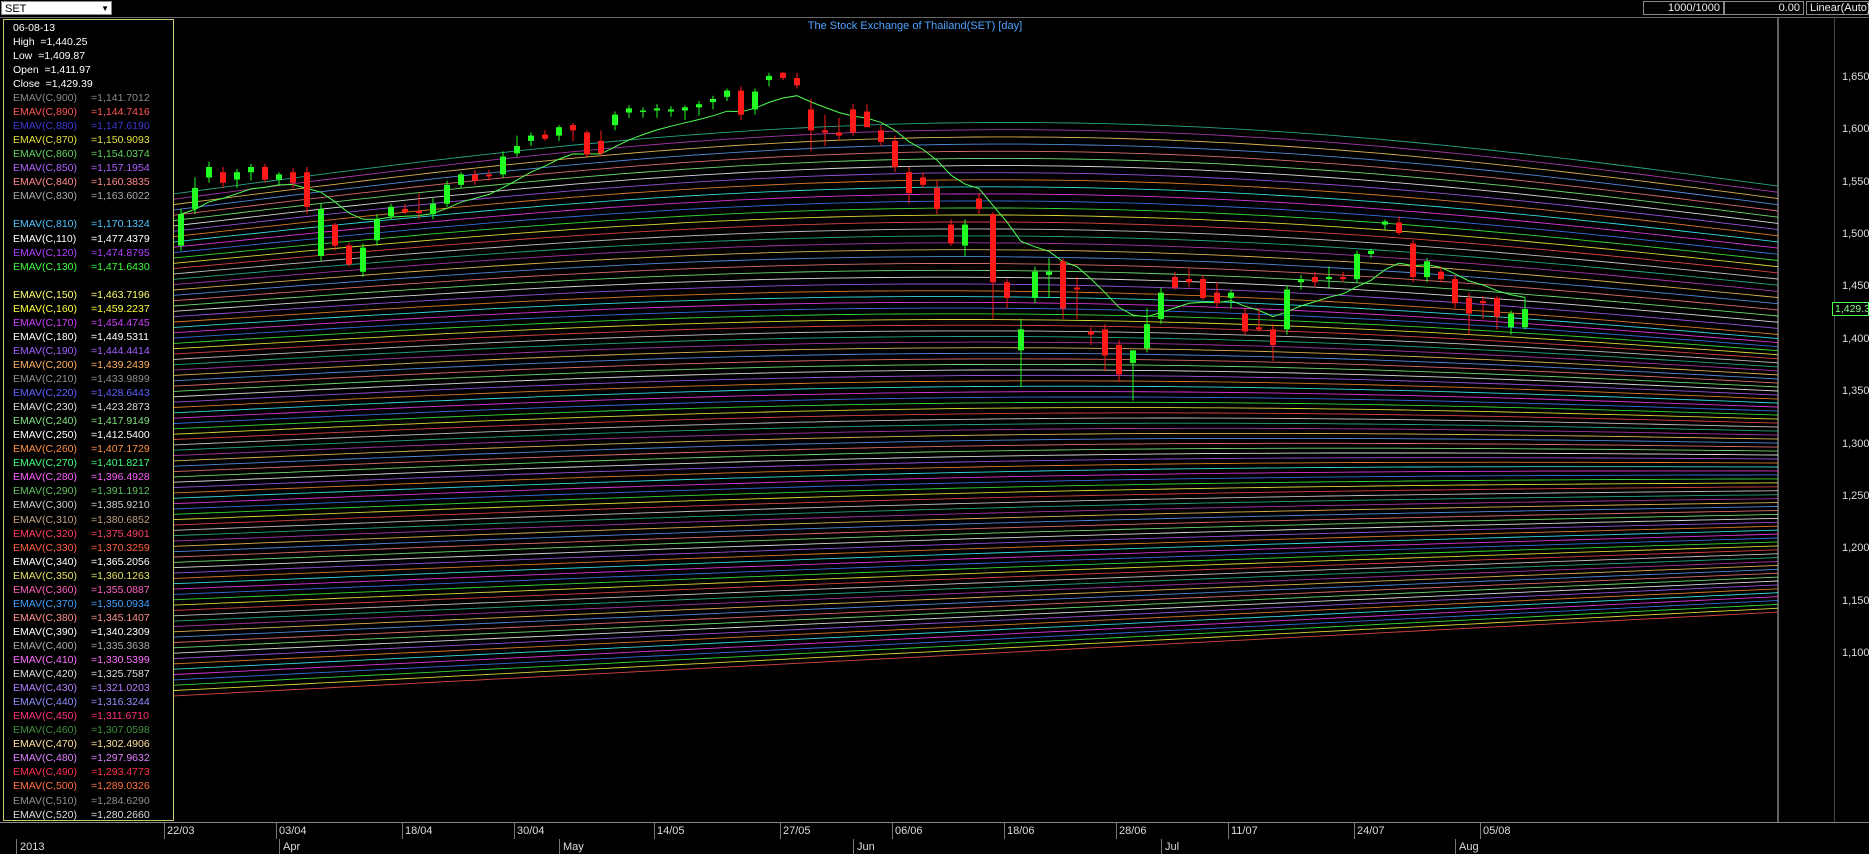 The image size is (1869, 854). What do you see at coordinates (120, 140) in the screenshot?
I see `legend-value: =1,150.9093` at bounding box center [120, 140].